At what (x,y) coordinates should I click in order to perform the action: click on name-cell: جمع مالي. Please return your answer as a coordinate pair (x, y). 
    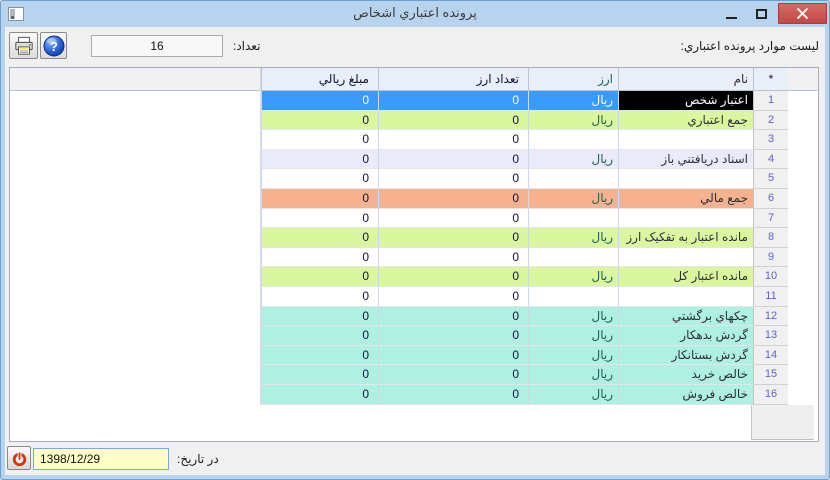
    Looking at the image, I should click on (685, 198).